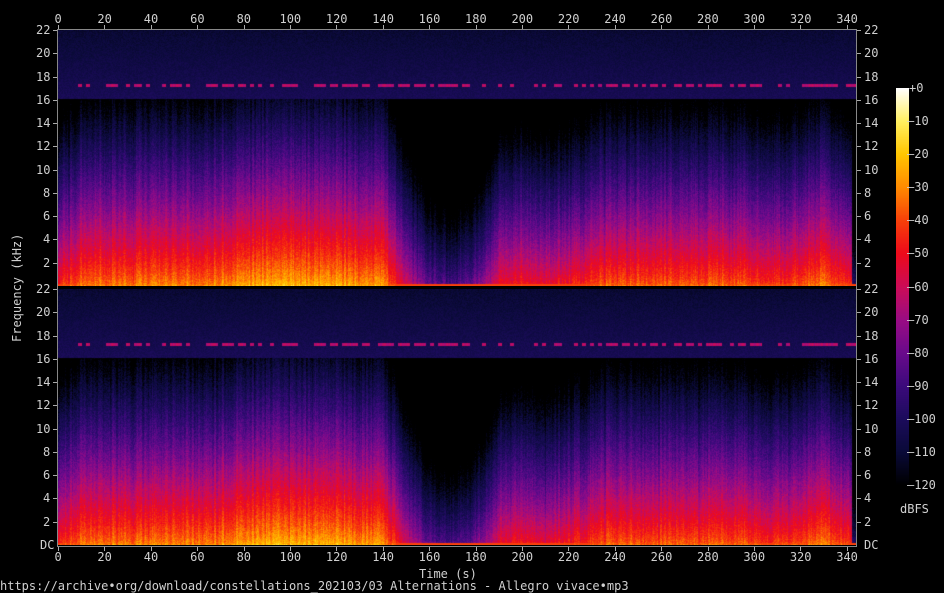  What do you see at coordinates (754, 557) in the screenshot?
I see `x-tick-label-bottom: 300` at bounding box center [754, 557].